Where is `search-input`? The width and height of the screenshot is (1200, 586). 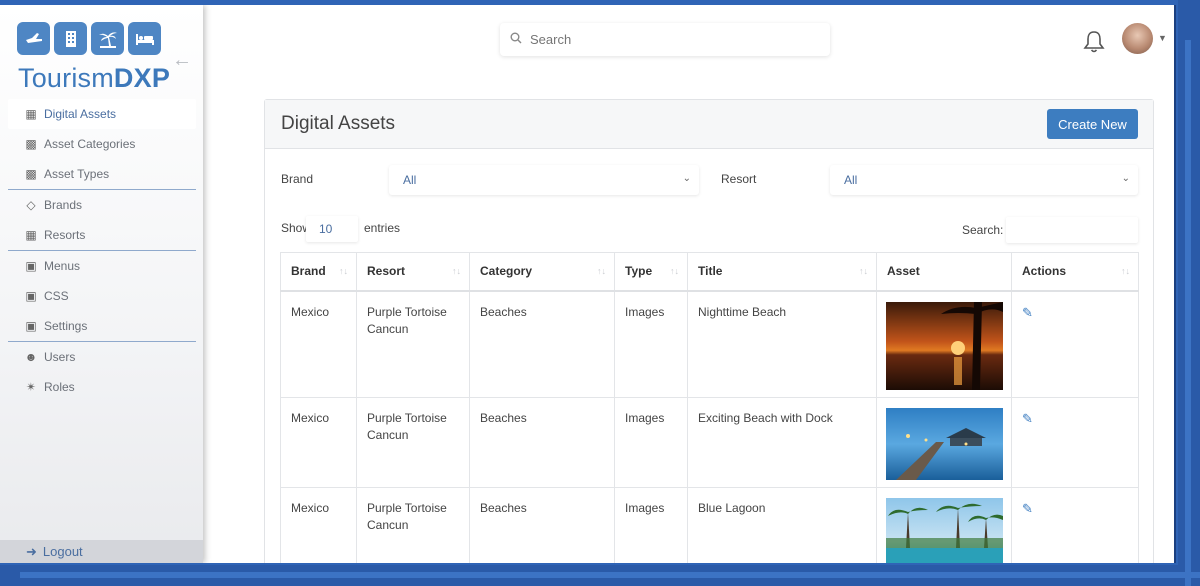 search-input is located at coordinates (665, 39).